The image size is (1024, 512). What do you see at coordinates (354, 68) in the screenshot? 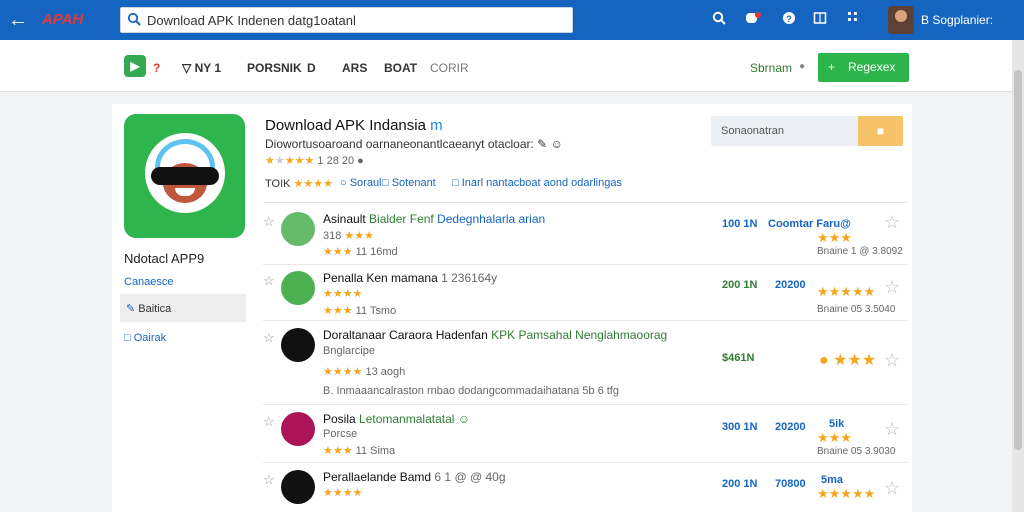
I see `nav-item-4: ARS` at bounding box center [354, 68].